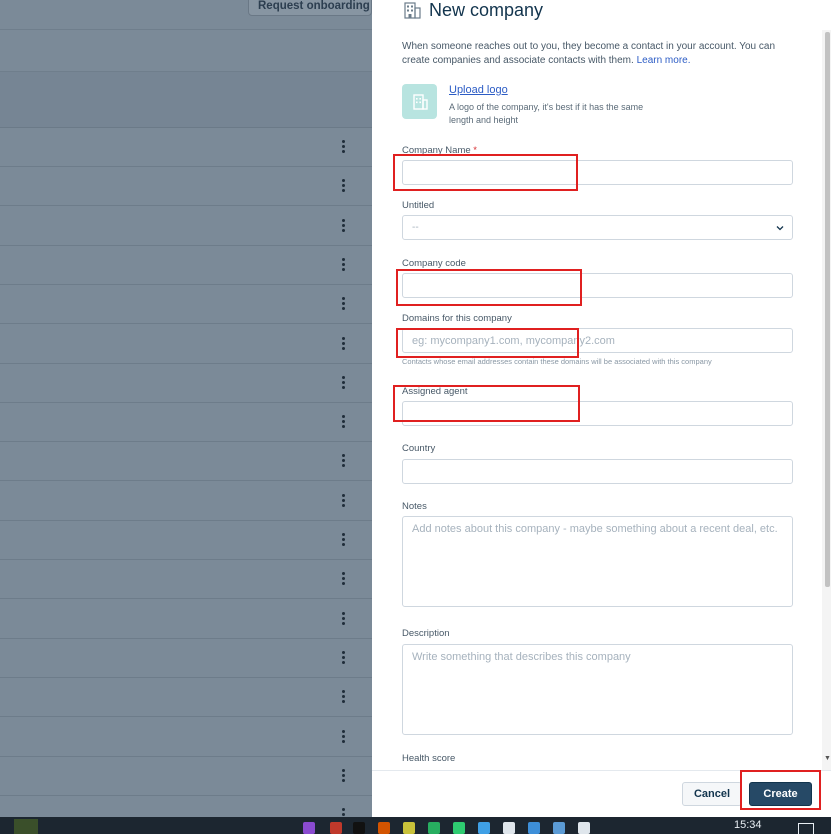 The width and height of the screenshot is (831, 834). I want to click on company-code-label: Company code, so click(434, 263).